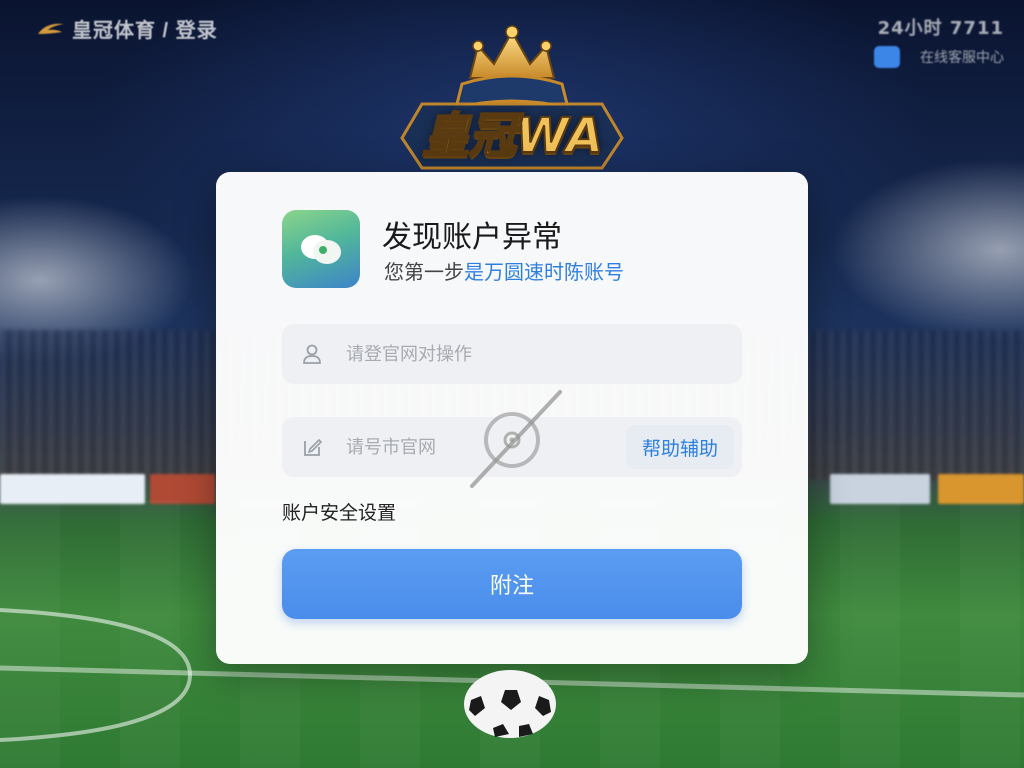  Describe the element at coordinates (887, 57) in the screenshot. I see `service-icon` at that location.